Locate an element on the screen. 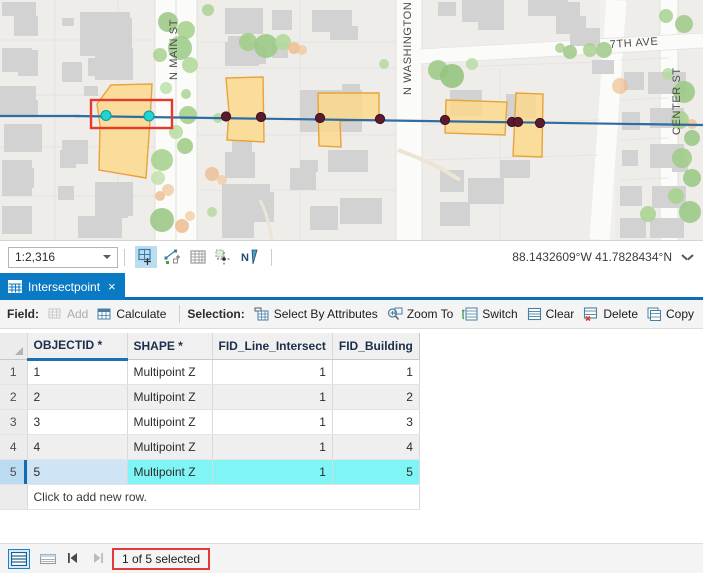 The image size is (703, 573). next-record-button is located at coordinates (97, 559).